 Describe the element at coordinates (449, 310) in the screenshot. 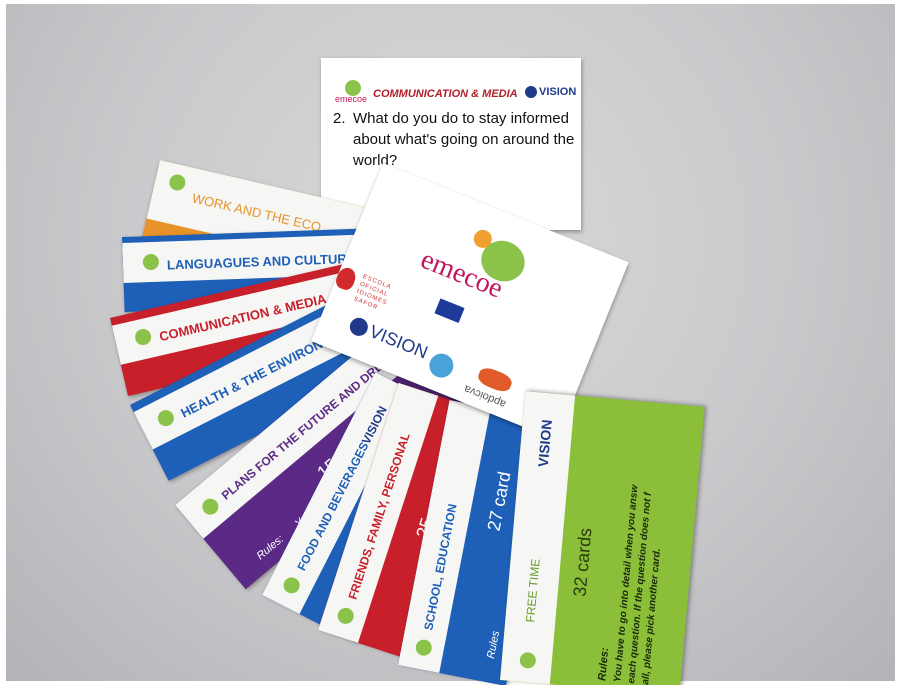

I see `eu-flag-icon` at that location.